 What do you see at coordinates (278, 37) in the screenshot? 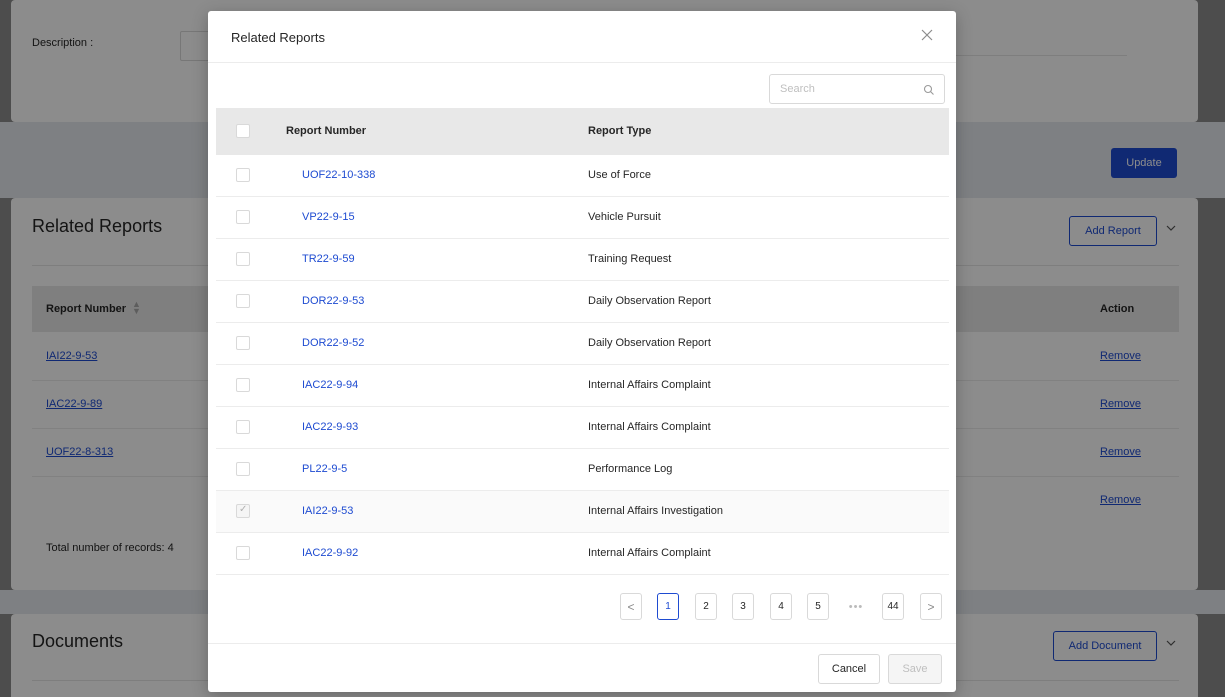
I see `modal-title: Related Reports` at bounding box center [278, 37].